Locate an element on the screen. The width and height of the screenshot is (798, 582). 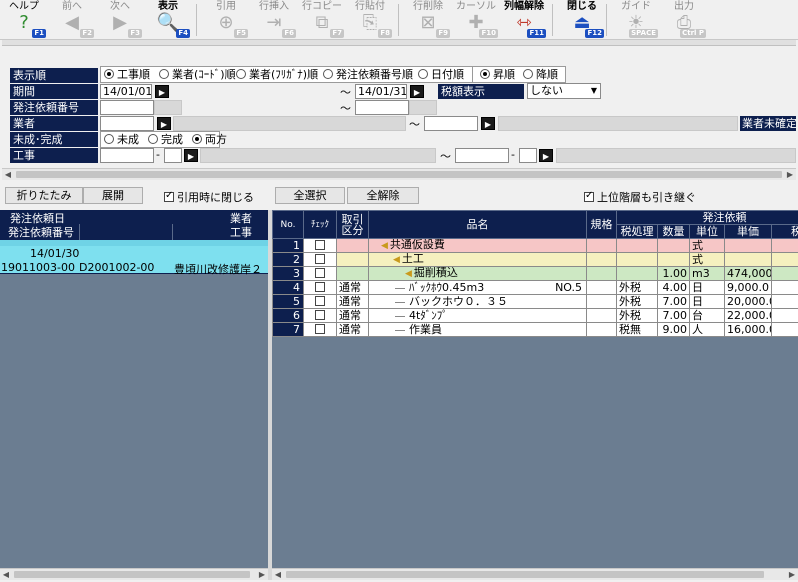
toolbar-button-cursor: カーソル ✚ F10 is located at coordinates (476, 20).